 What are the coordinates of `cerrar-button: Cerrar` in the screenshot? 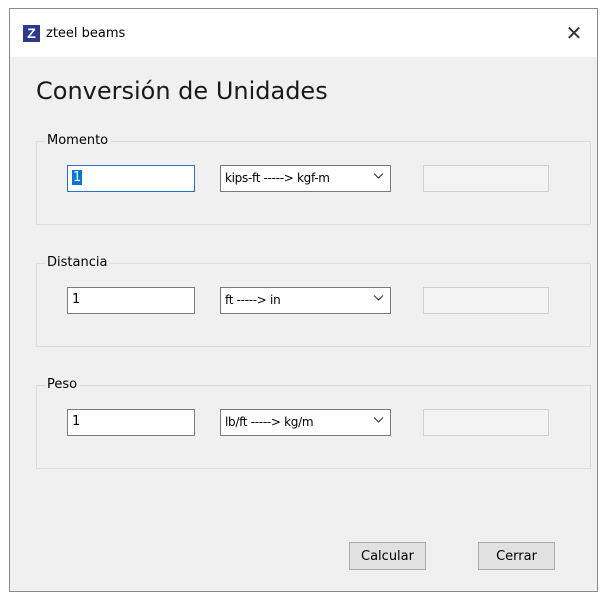 It's located at (516, 556).